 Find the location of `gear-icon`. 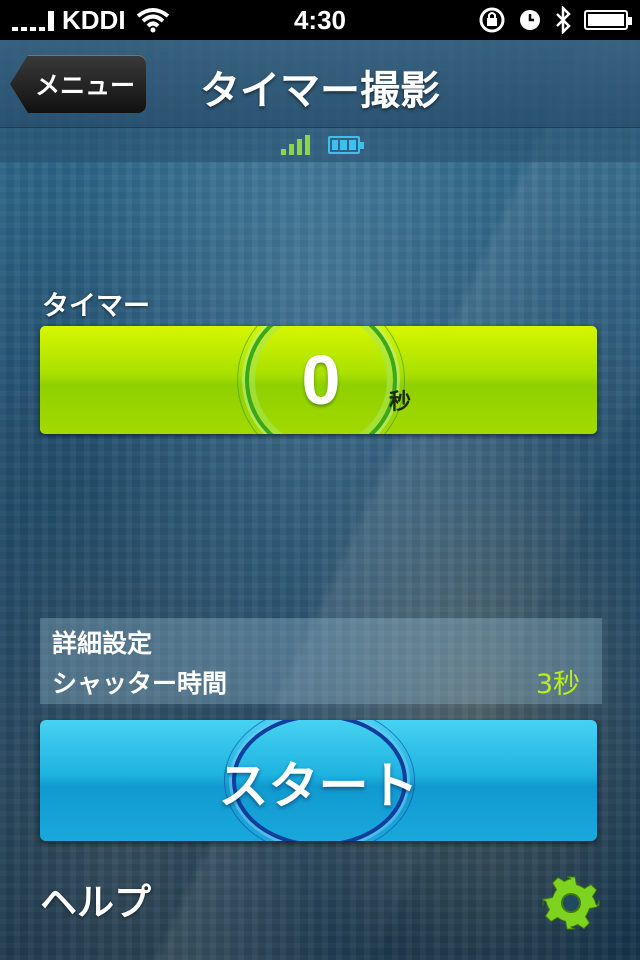

gear-icon is located at coordinates (571, 903).